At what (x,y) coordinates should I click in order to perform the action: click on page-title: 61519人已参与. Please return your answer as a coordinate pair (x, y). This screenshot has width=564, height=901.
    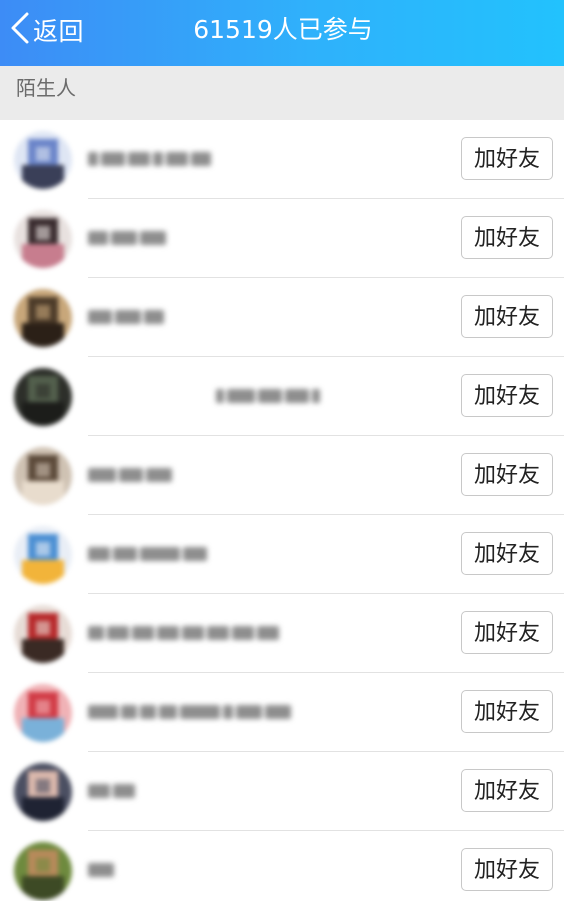
    Looking at the image, I should click on (283, 29).